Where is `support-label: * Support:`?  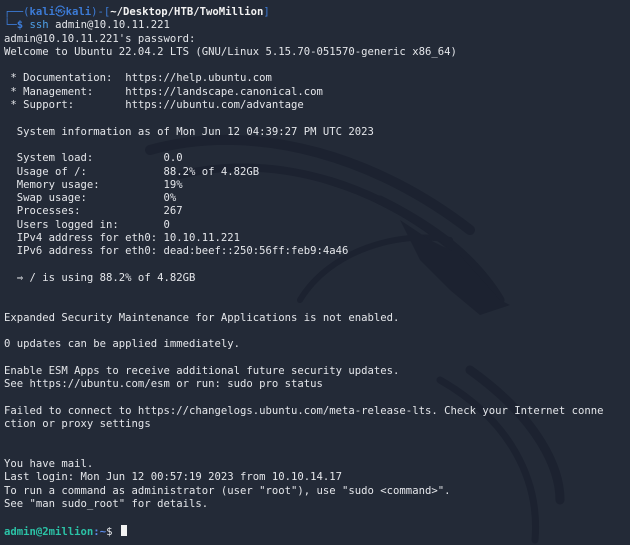 support-label: * Support: is located at coordinates (65, 105).